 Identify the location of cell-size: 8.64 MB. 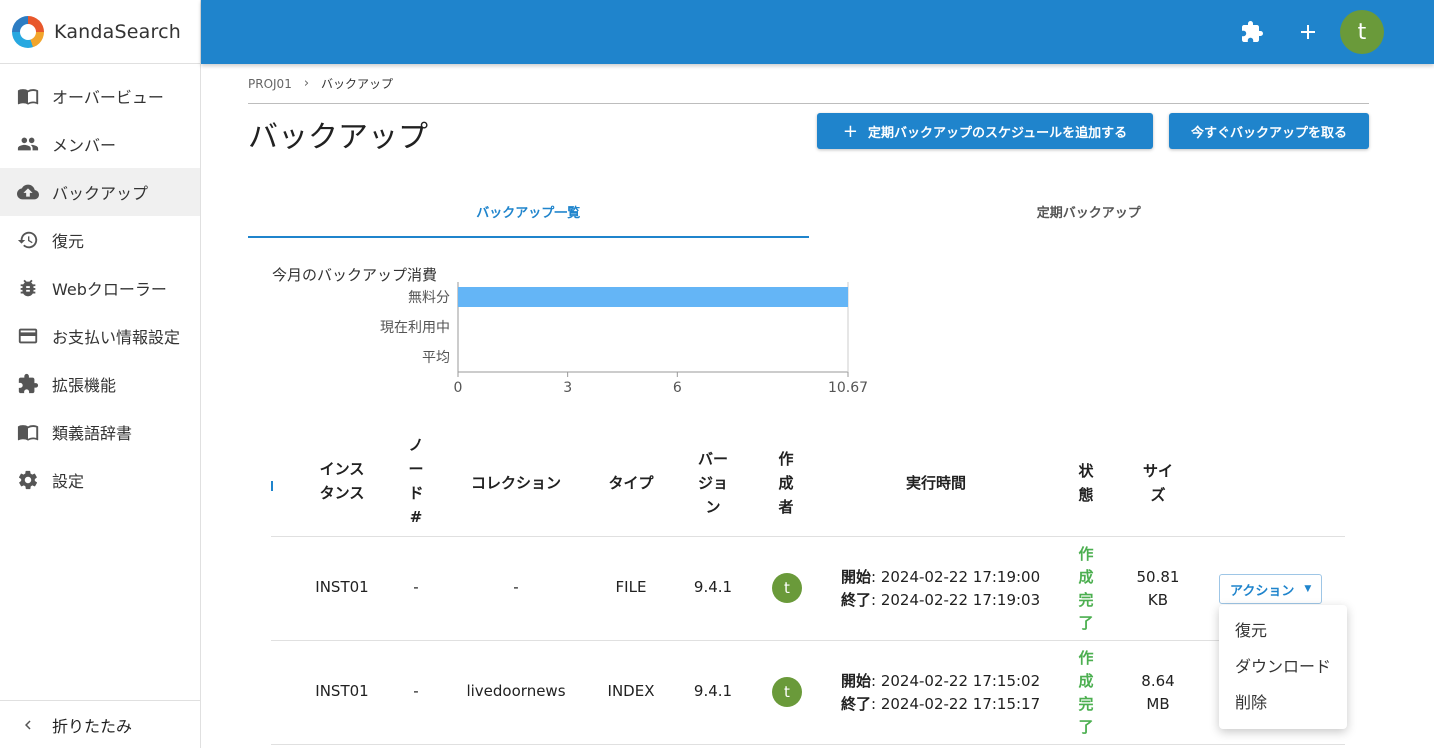
(1158, 692).